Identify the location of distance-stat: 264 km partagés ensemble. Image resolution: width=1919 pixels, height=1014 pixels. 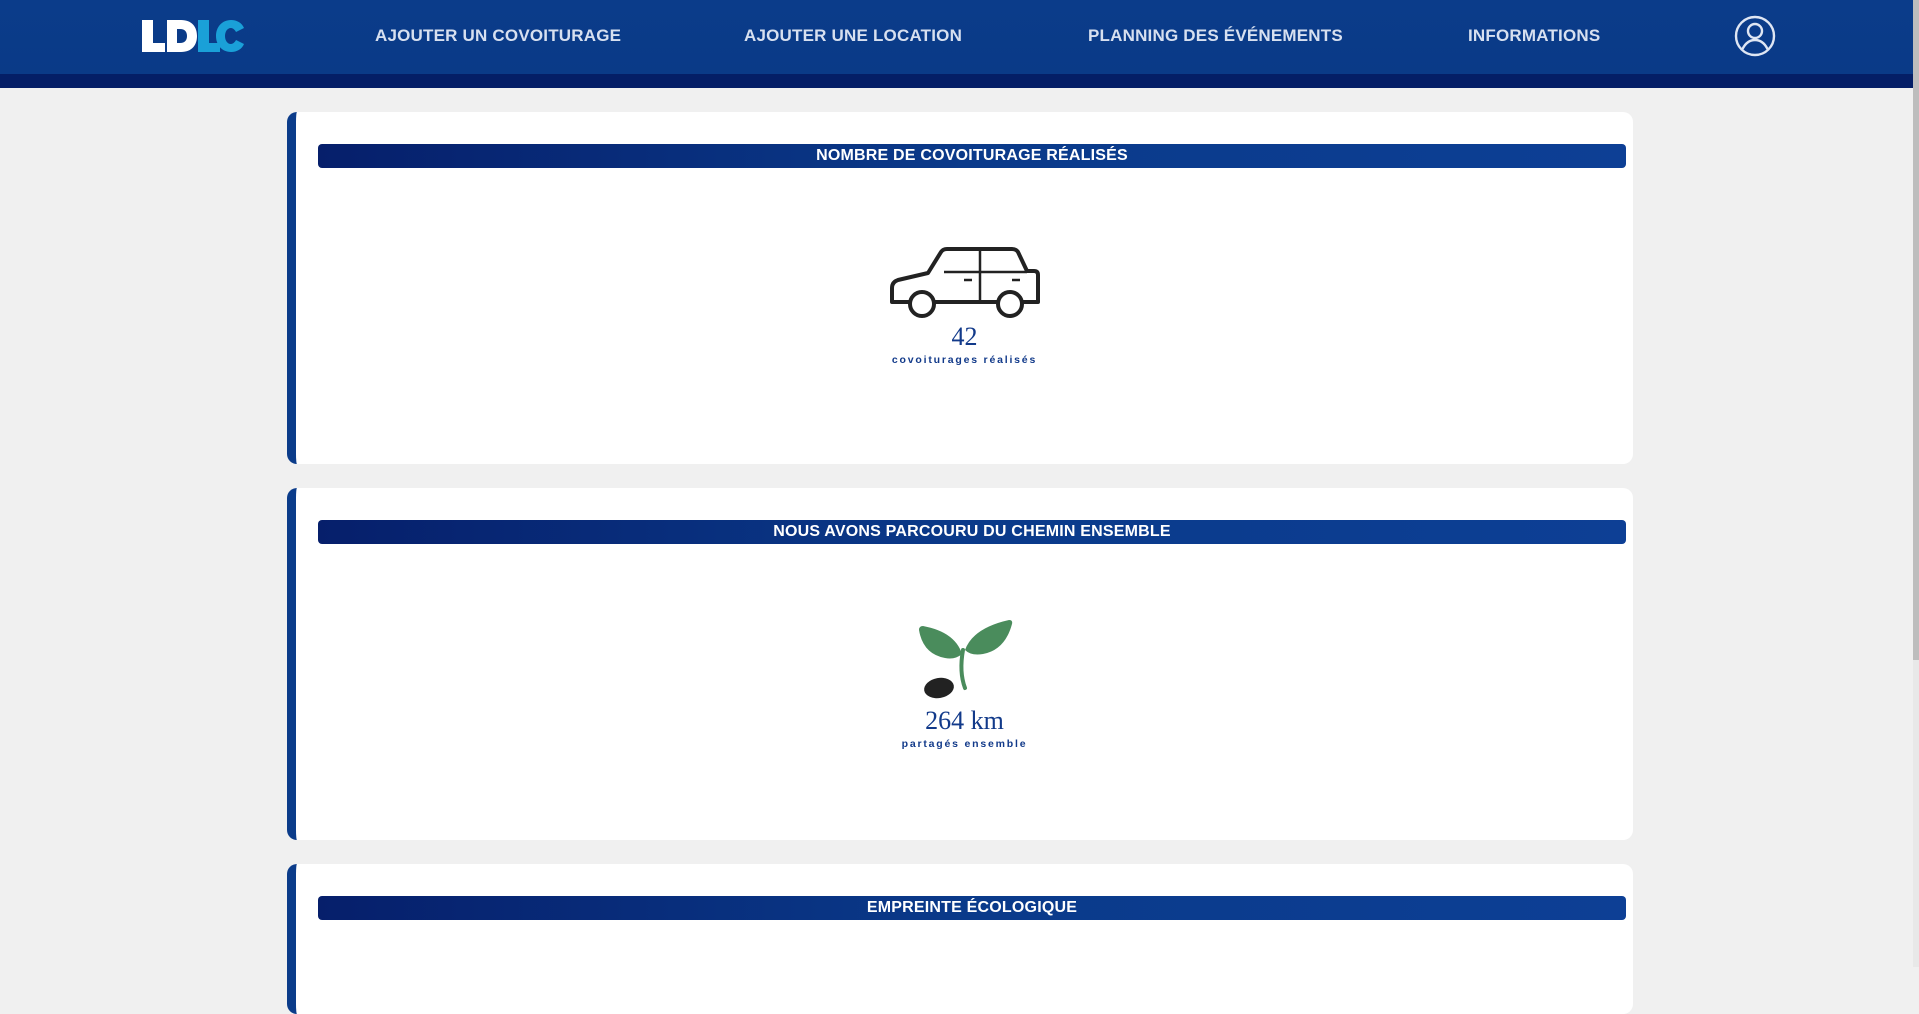
(964, 680).